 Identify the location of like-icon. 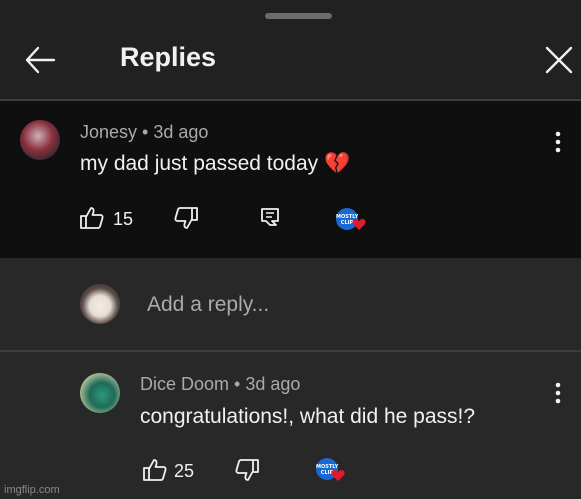
(92, 218).